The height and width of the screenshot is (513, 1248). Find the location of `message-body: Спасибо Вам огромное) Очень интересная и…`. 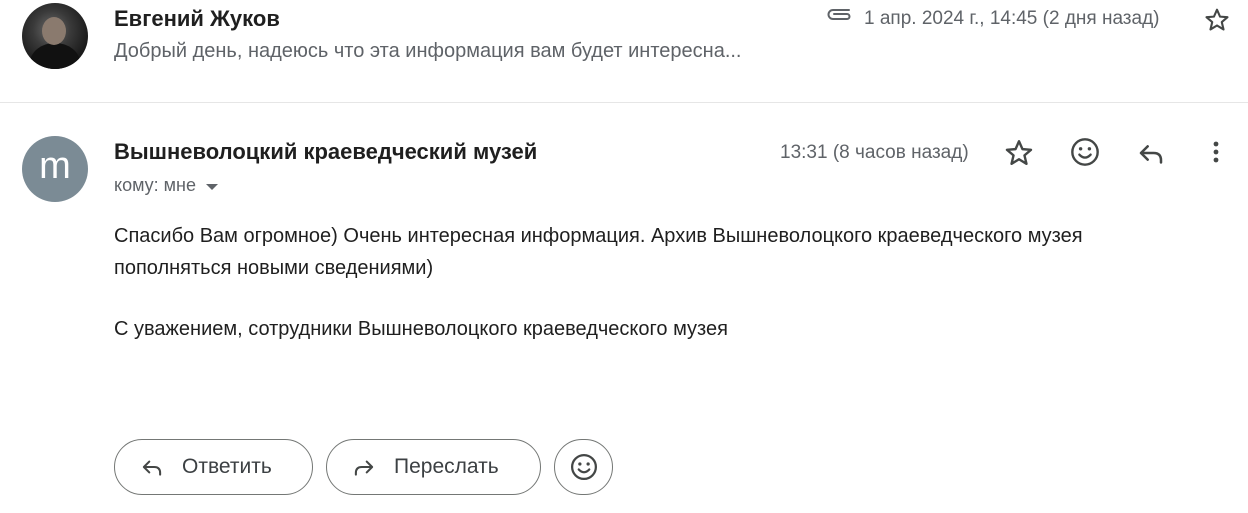

message-body: Спасибо Вам огромное) Очень интересная и… is located at coordinates (598, 252).